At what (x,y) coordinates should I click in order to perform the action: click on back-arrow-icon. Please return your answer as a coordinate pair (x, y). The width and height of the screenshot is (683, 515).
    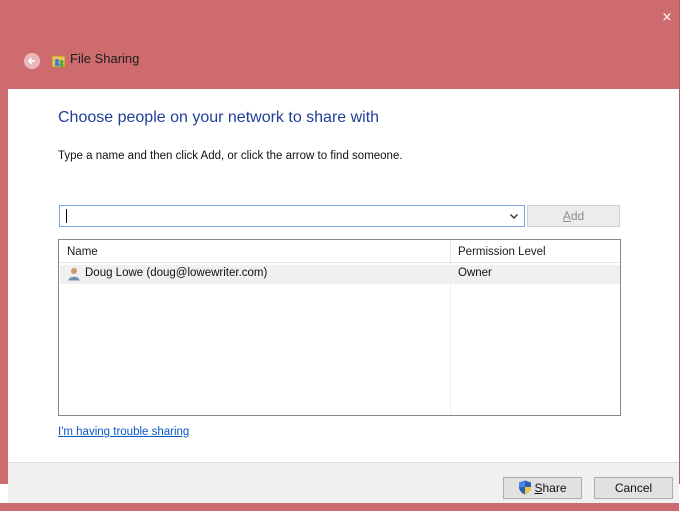
    Looking at the image, I should click on (32, 61).